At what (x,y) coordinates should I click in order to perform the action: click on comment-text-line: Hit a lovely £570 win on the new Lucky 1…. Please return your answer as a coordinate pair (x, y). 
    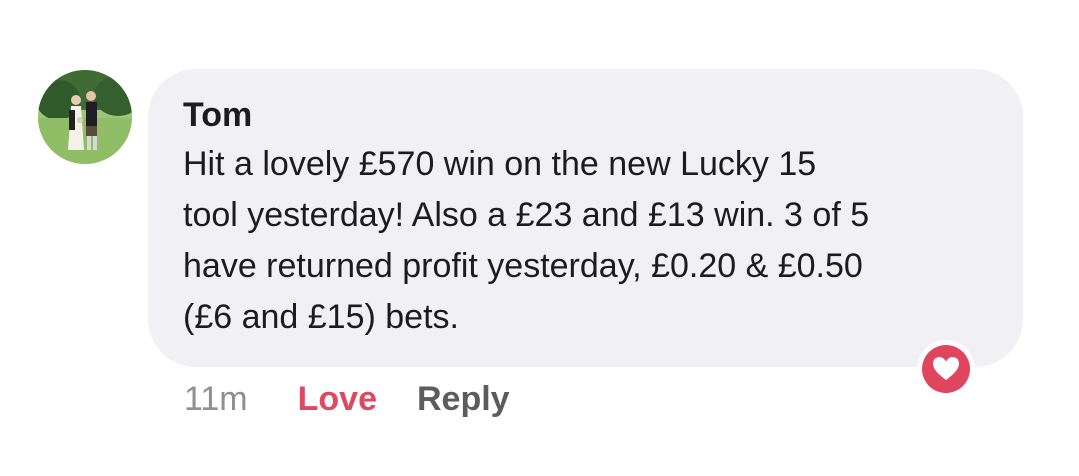
    Looking at the image, I should click on (500, 164).